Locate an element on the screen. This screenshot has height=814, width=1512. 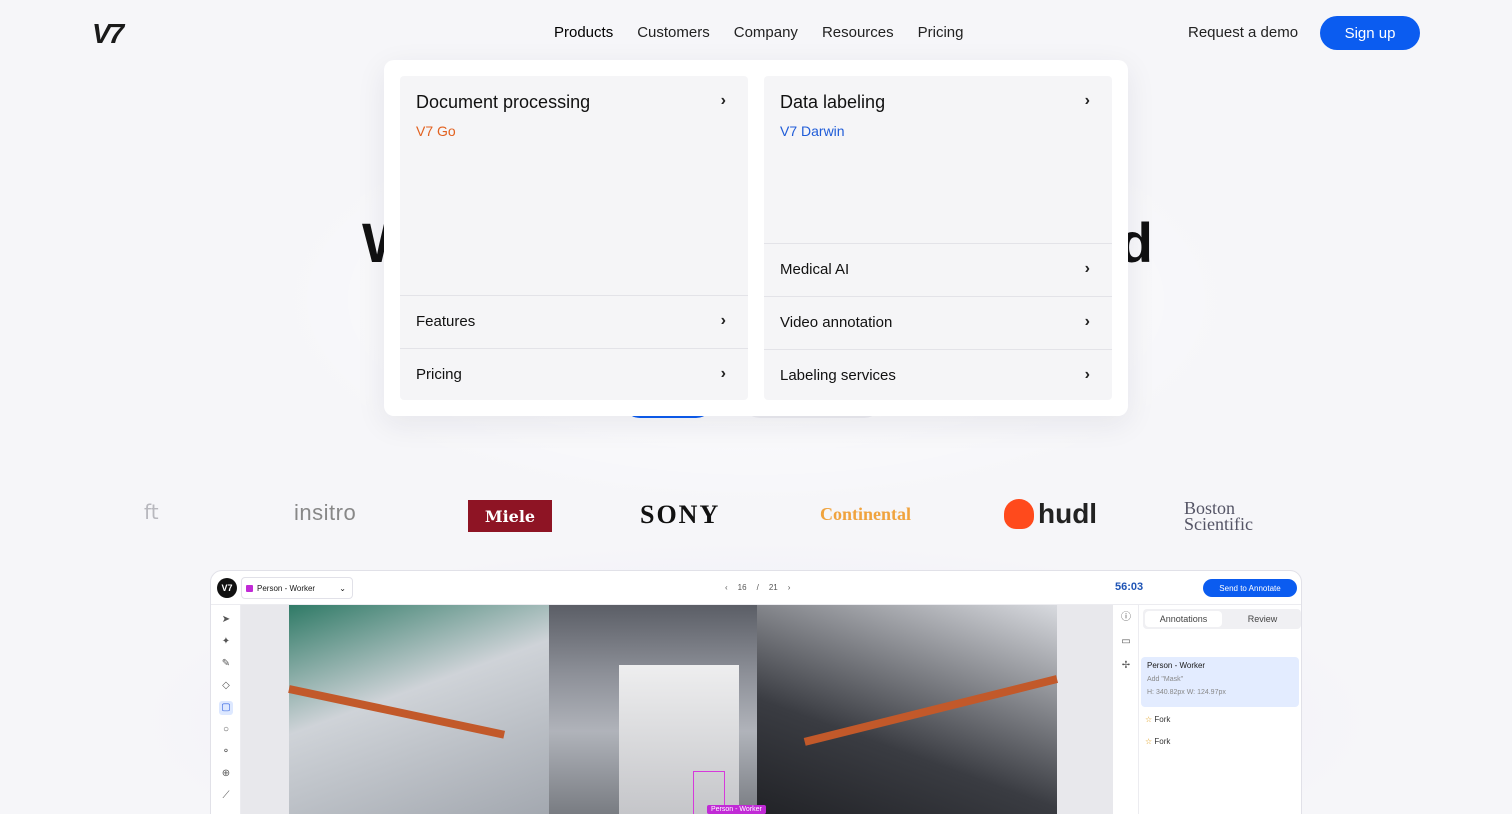
total-frames: 21 is located at coordinates (773, 587).